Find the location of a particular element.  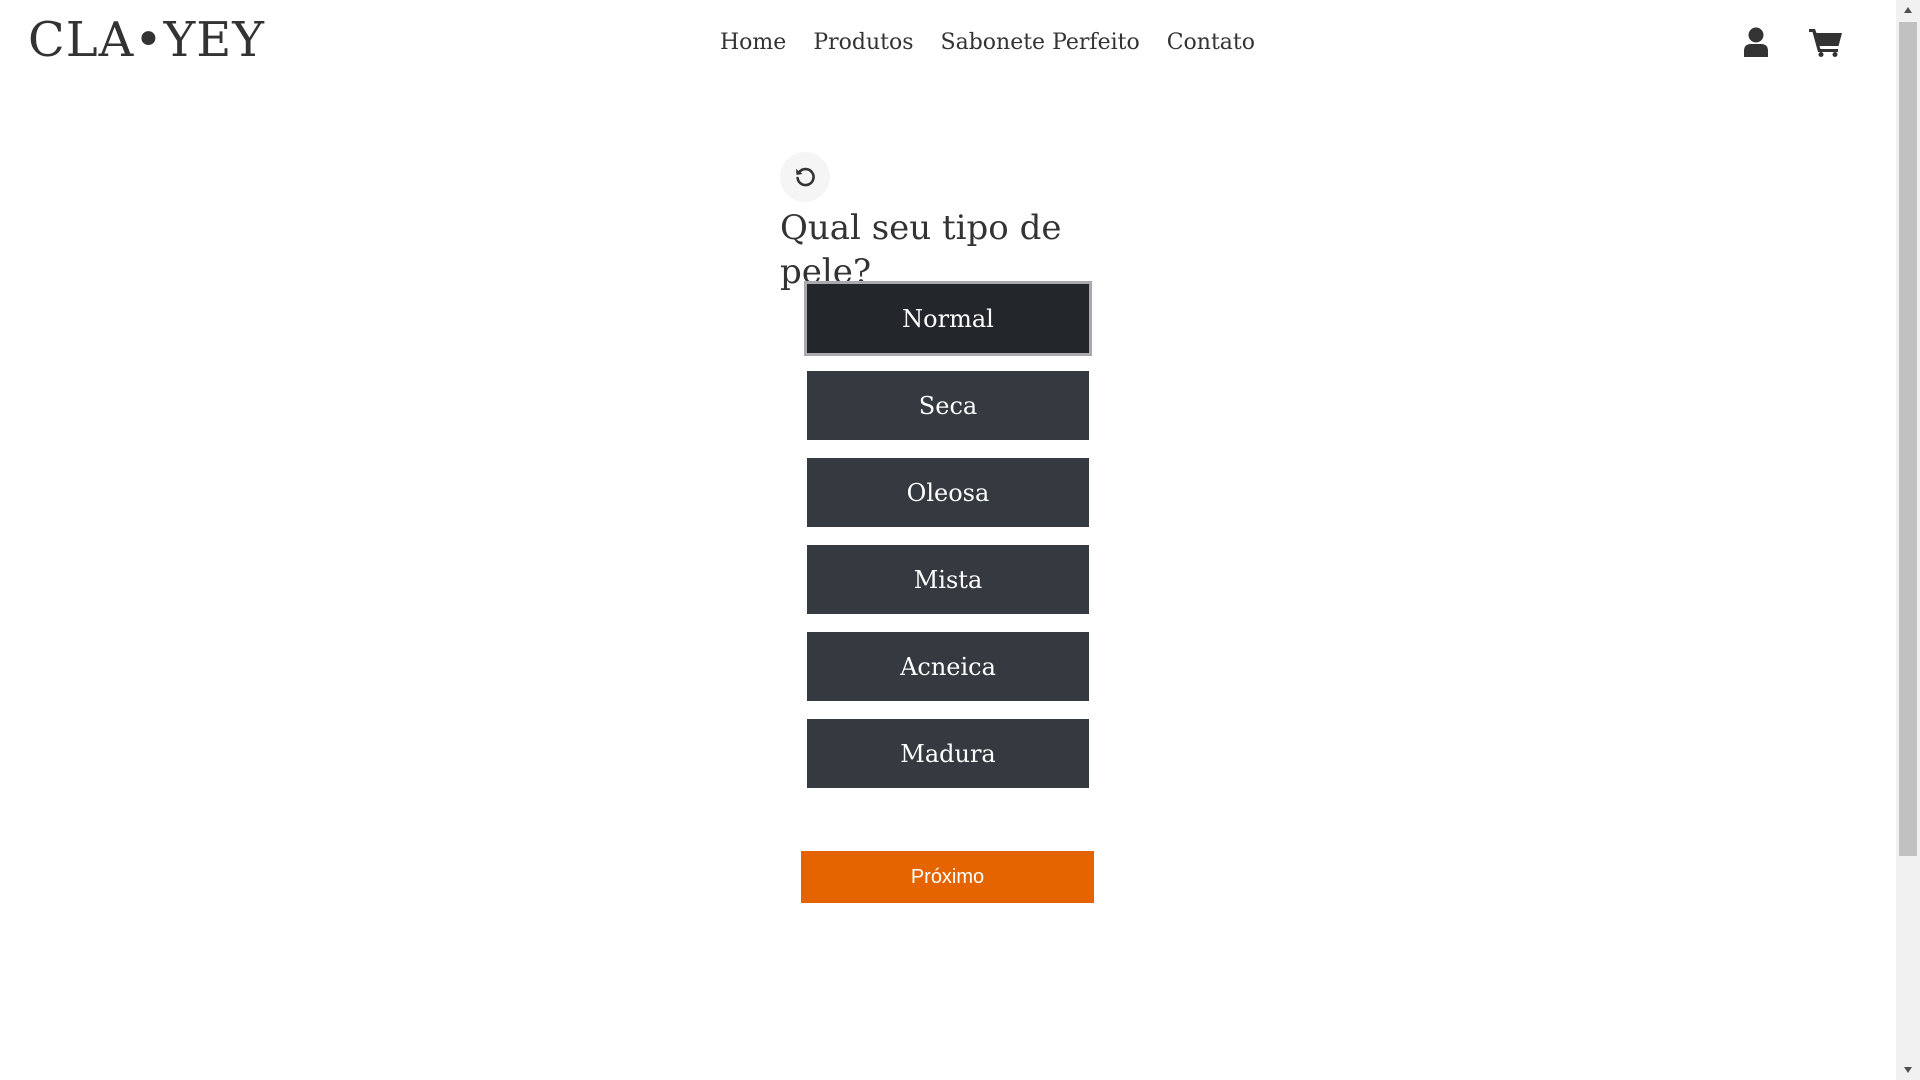

options-list: Normal Seca Oleosa Mista Acneica Madura is located at coordinates (948, 543).